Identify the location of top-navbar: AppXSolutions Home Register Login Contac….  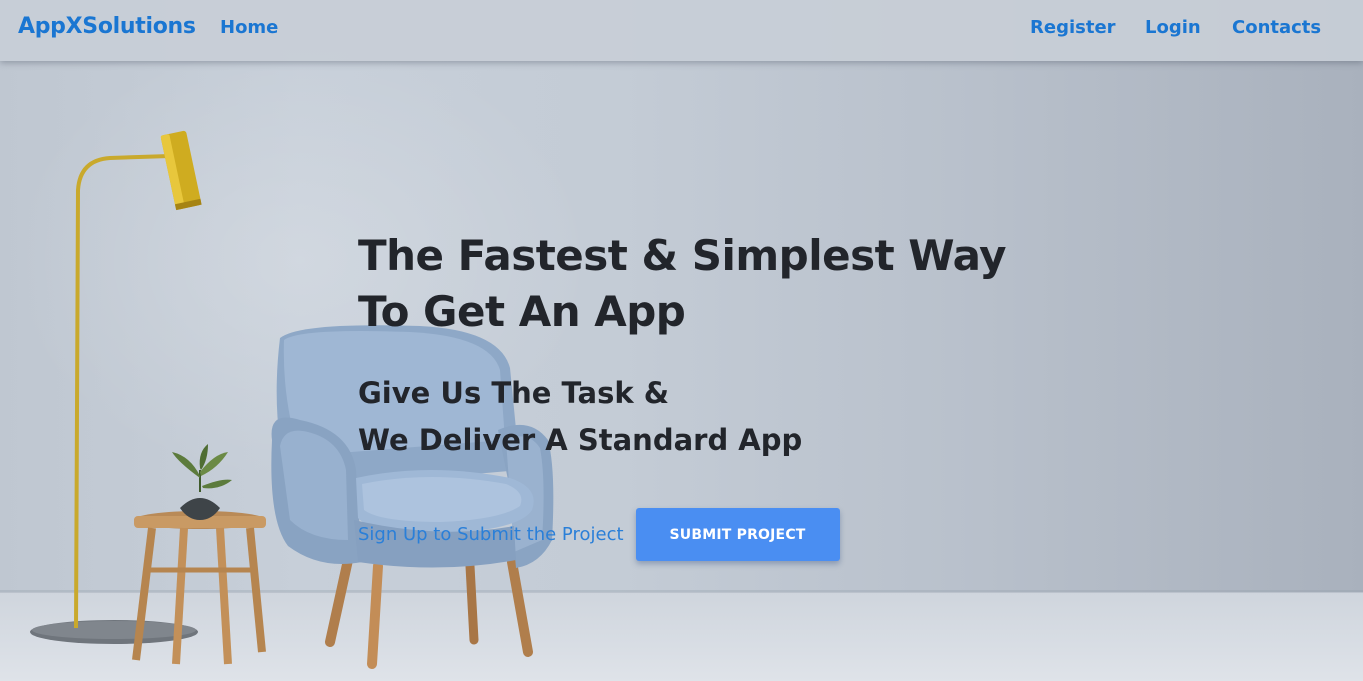
(681, 30).